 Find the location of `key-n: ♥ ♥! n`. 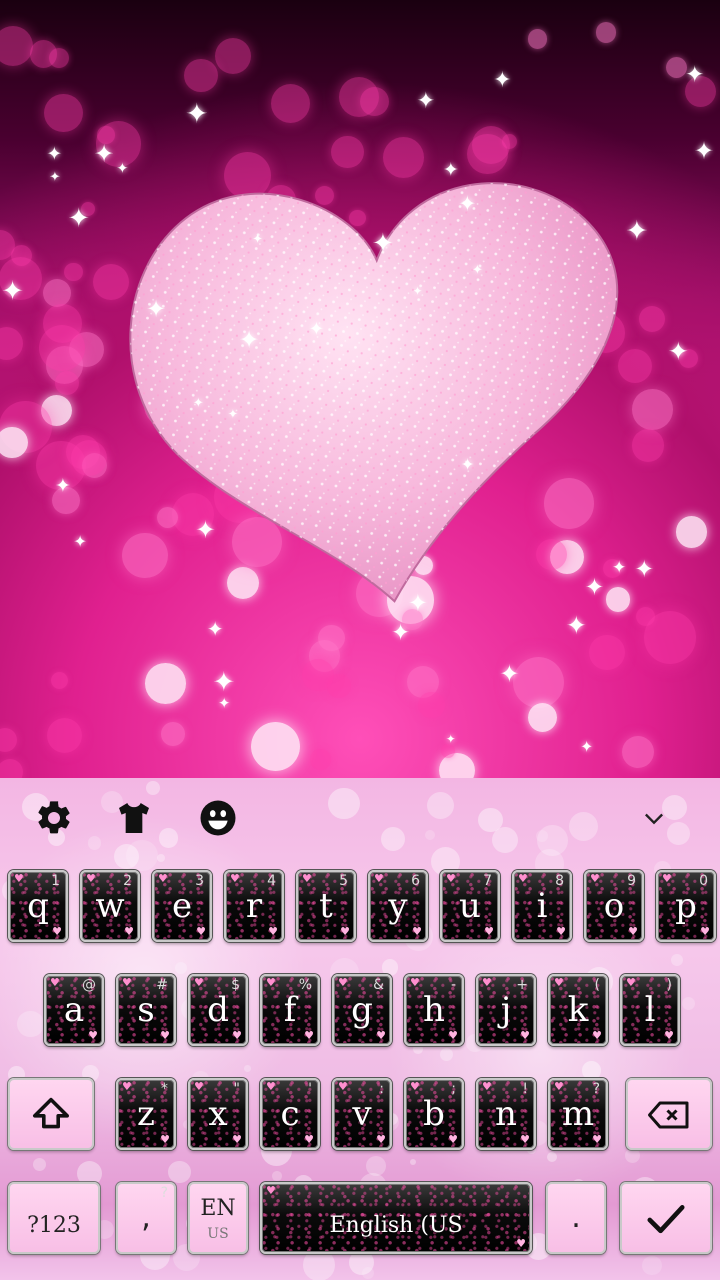

key-n: ♥ ♥! n is located at coordinates (506, 1114).